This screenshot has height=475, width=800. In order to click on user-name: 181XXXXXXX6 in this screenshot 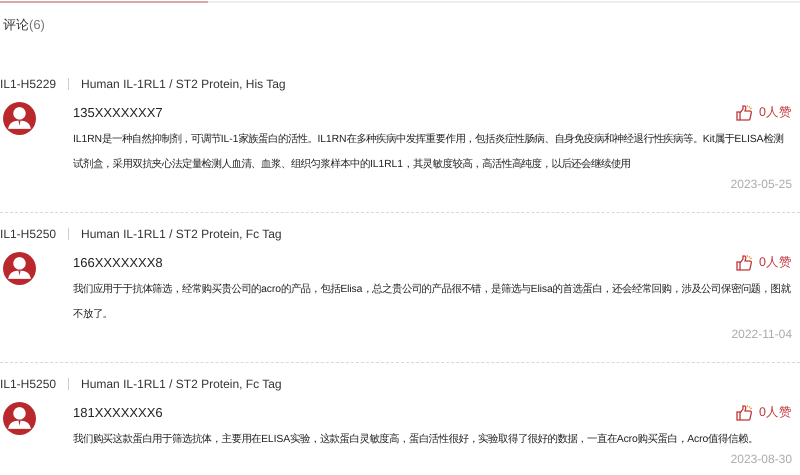, I will do `click(118, 412)`.